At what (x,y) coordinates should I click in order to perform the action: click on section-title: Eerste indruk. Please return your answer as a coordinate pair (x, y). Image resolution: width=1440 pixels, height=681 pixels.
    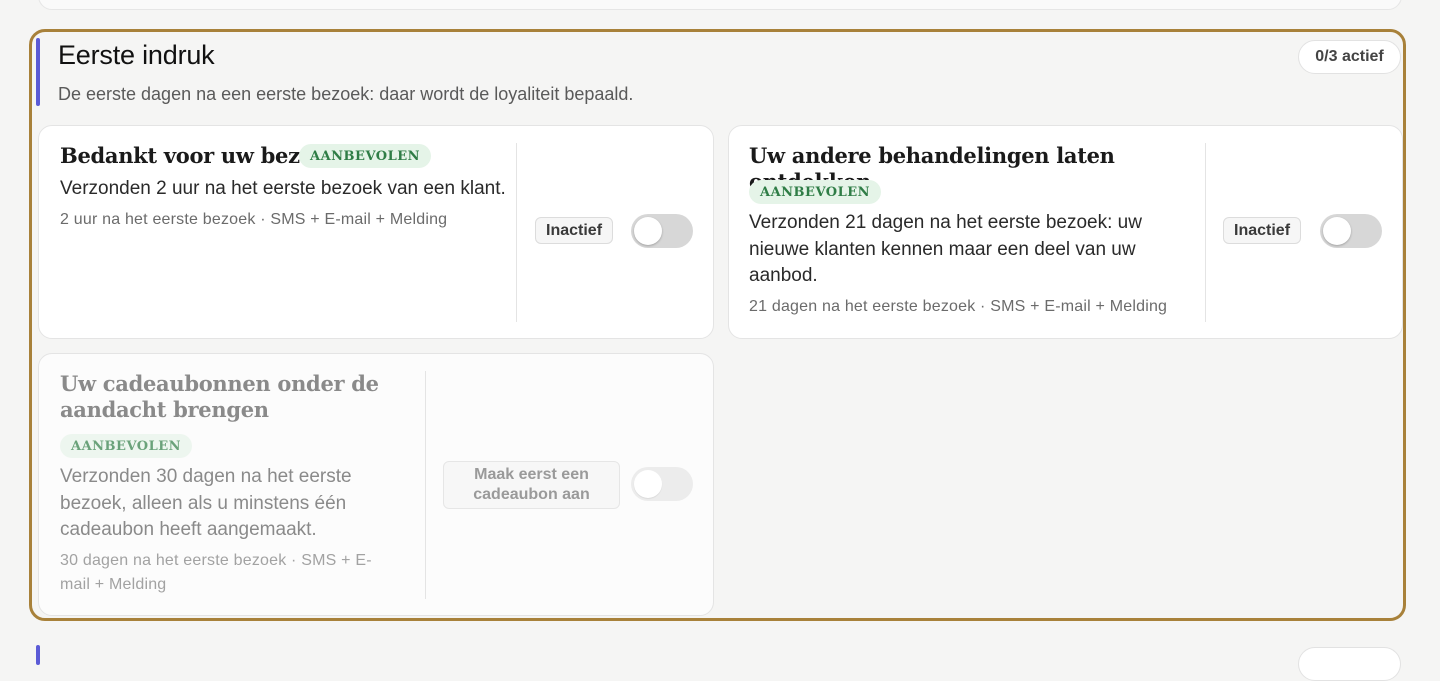
    Looking at the image, I should click on (136, 55).